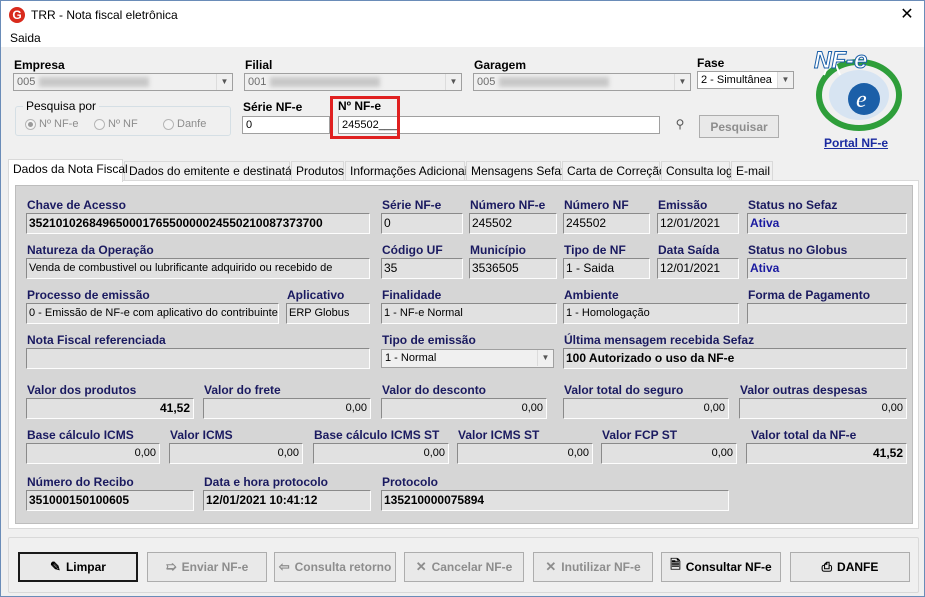 The width and height of the screenshot is (925, 597). Describe the element at coordinates (286, 125) in the screenshot. I see `serie-search-input: 0` at that location.